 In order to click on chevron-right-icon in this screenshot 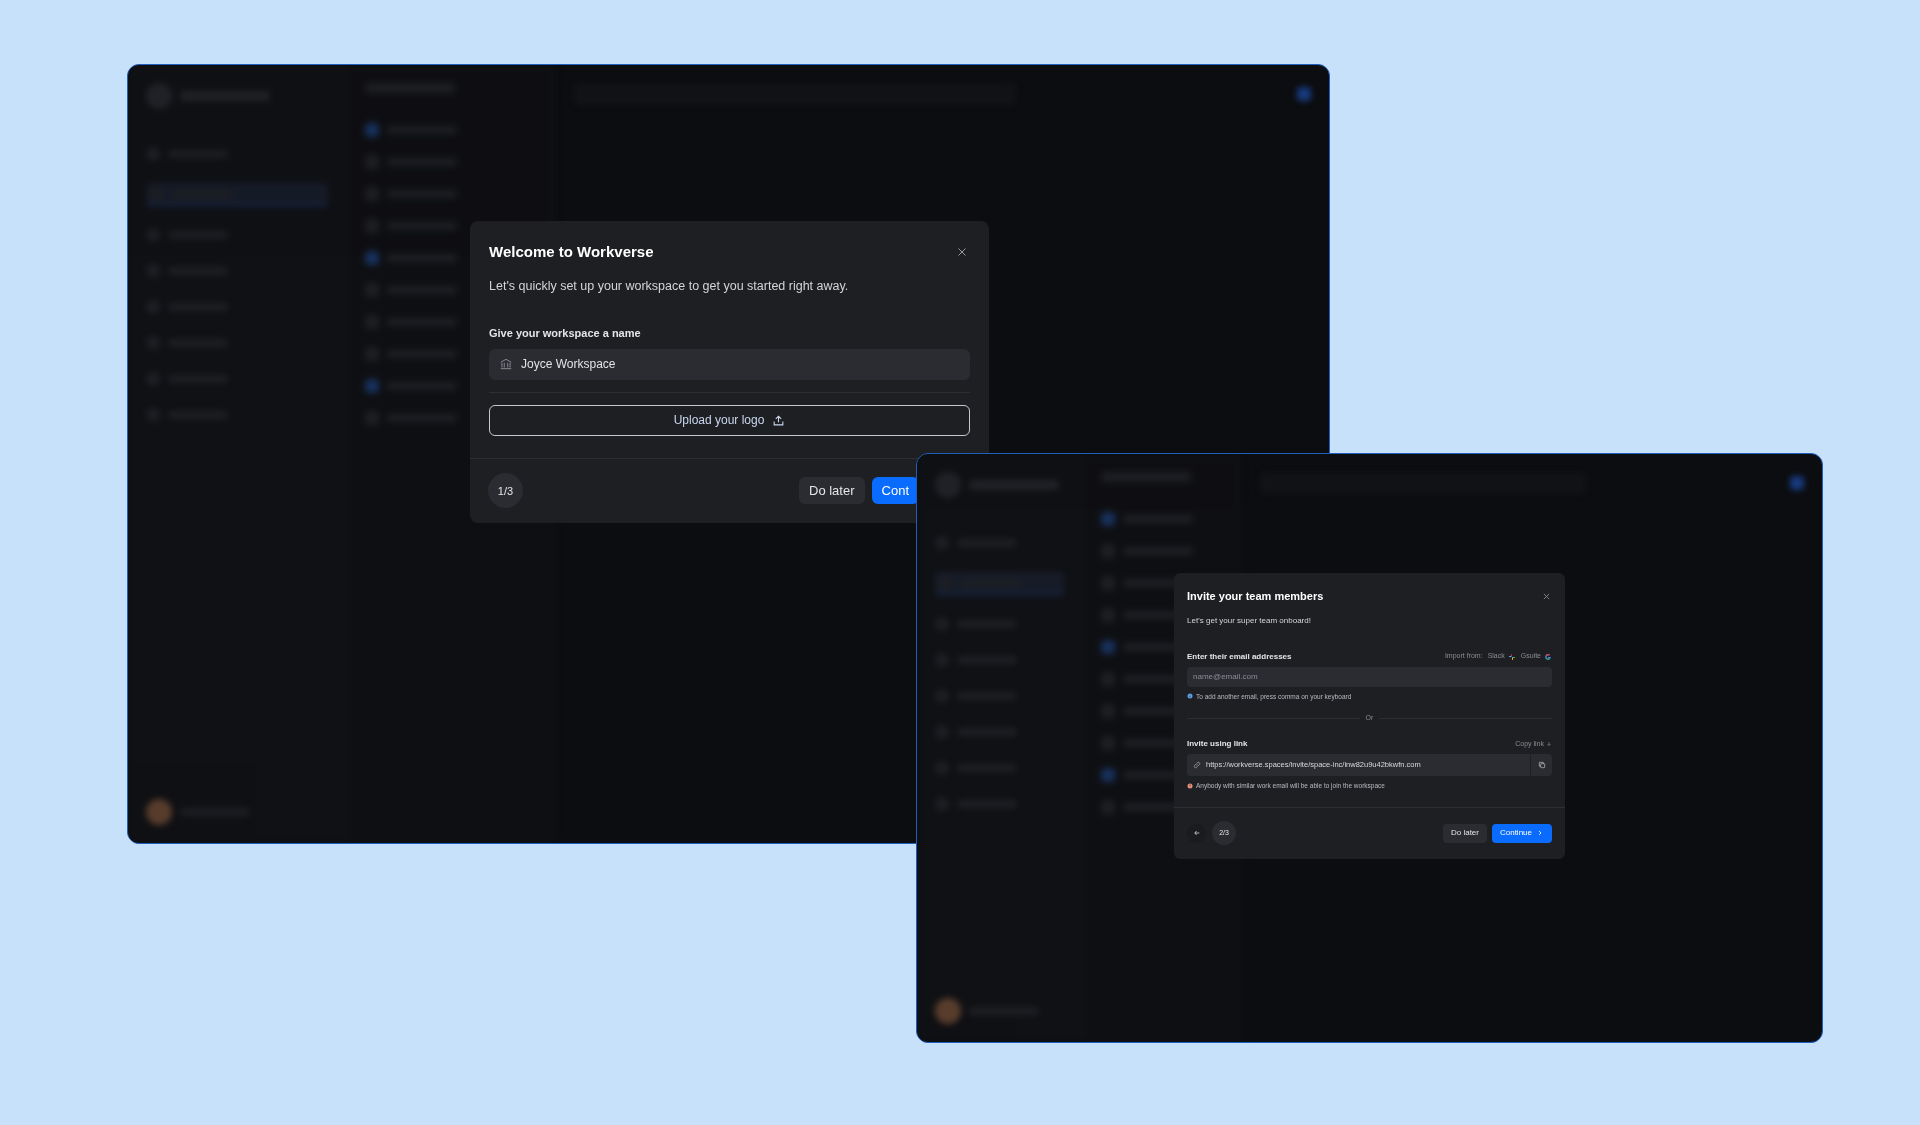, I will do `click(1540, 833)`.